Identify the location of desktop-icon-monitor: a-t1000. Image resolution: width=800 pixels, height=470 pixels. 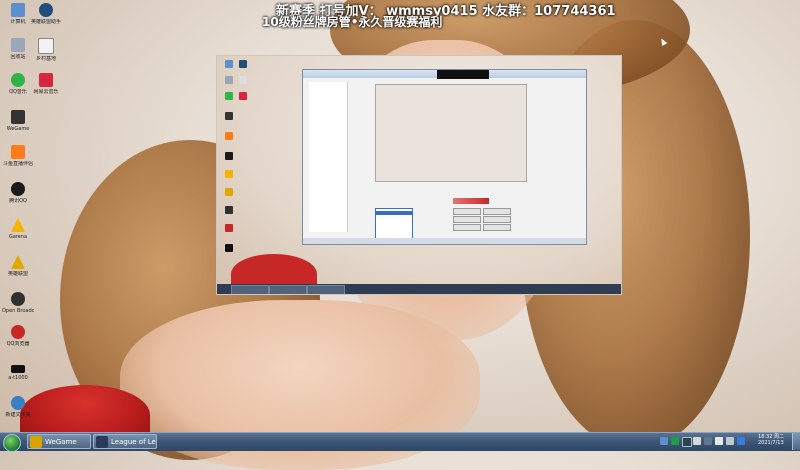
(18, 371).